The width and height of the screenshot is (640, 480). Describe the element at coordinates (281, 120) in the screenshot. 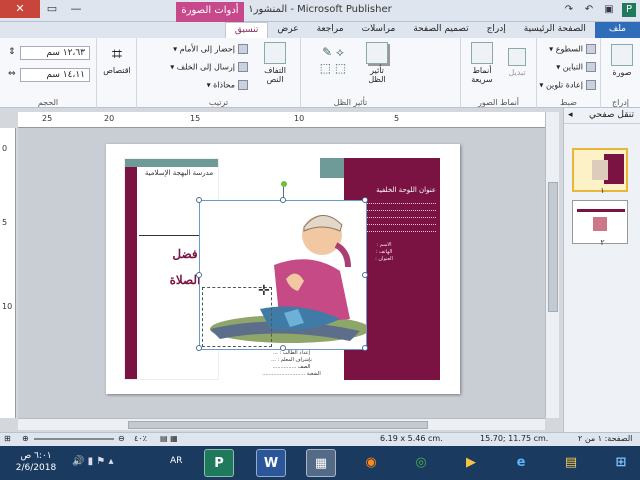

I see `horizontal-ruler: 25 20 15 10 5` at that location.